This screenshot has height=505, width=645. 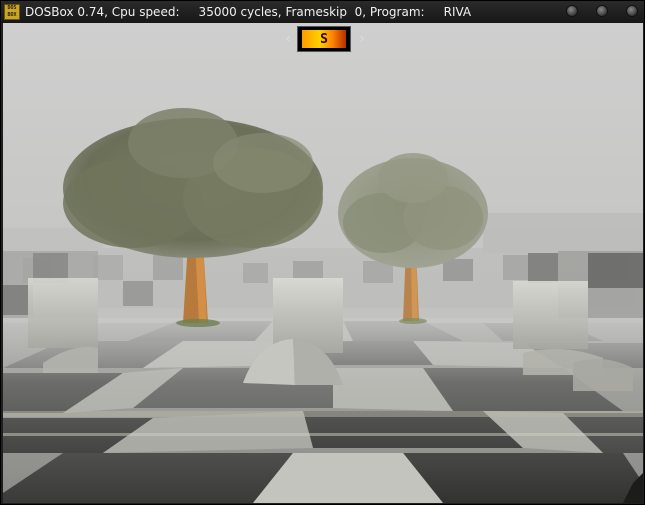 I want to click on chevron-right-icon: ›, so click(x=362, y=39).